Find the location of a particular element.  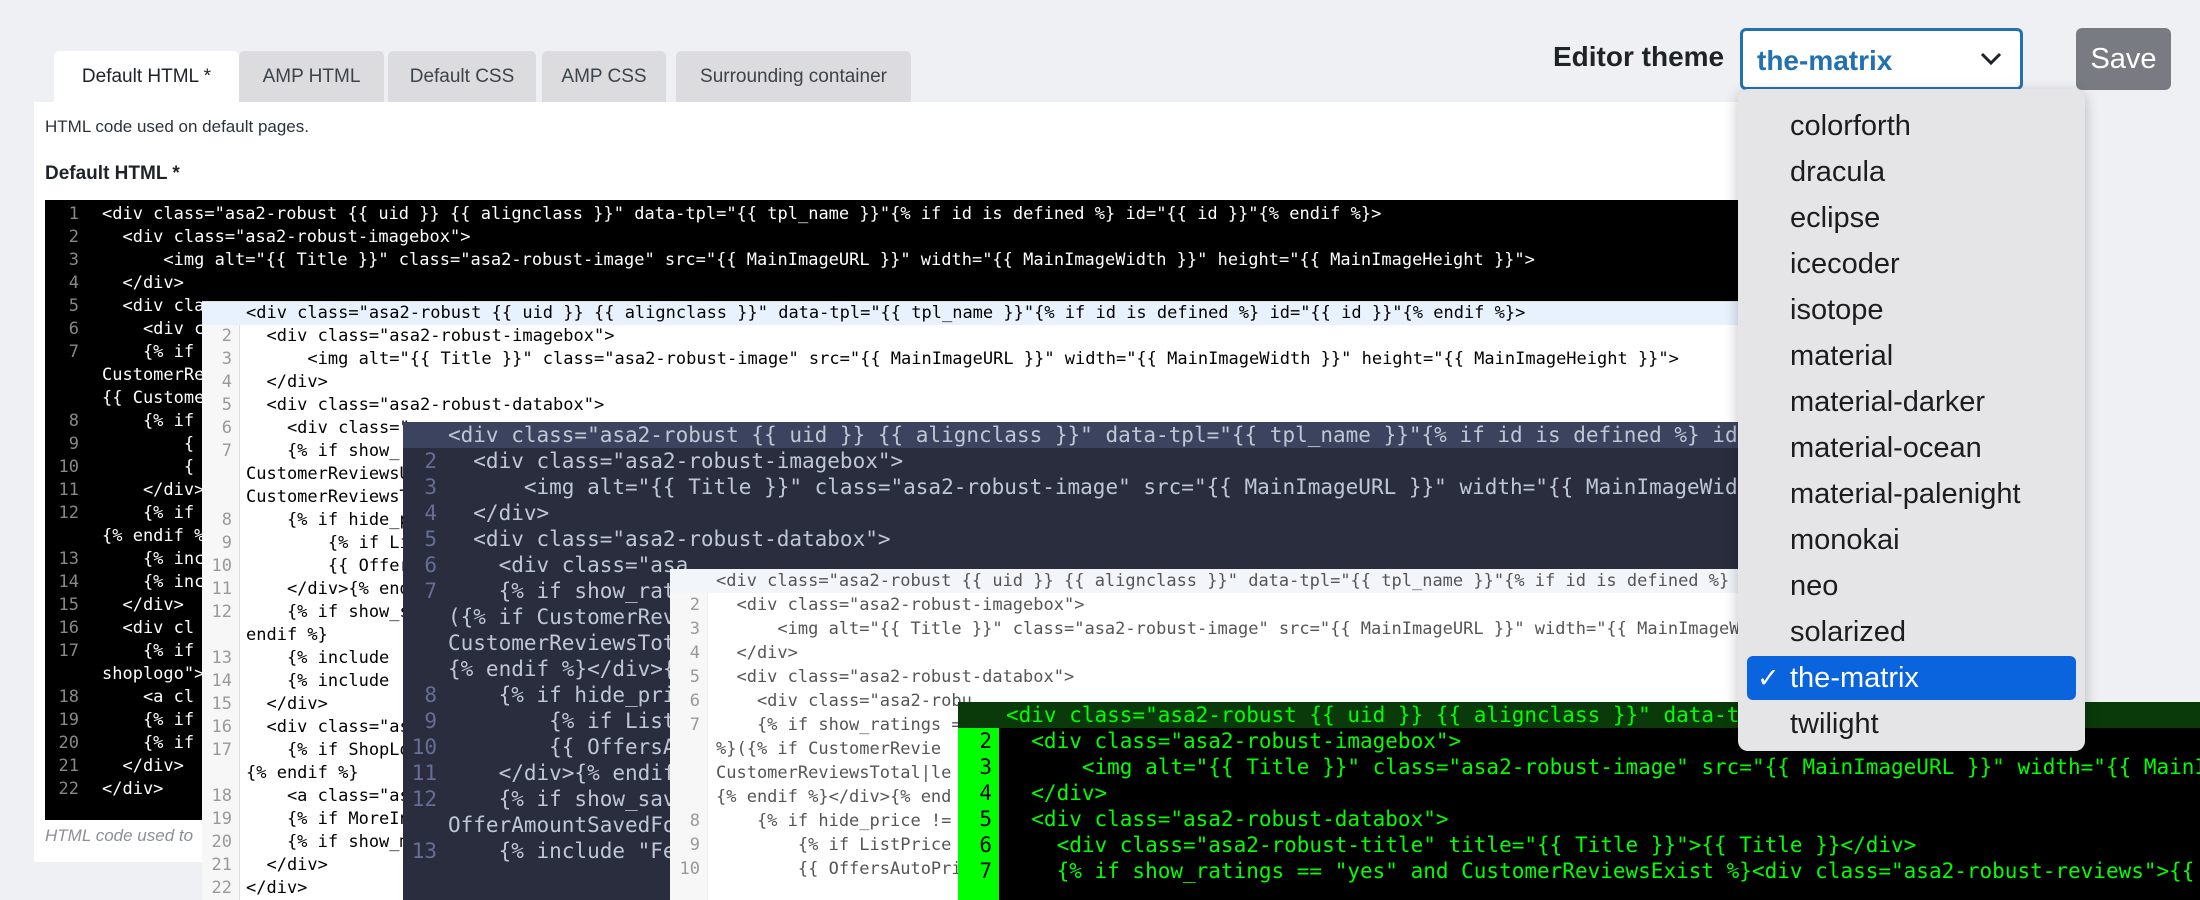

save-button: Save is located at coordinates (2123, 59).